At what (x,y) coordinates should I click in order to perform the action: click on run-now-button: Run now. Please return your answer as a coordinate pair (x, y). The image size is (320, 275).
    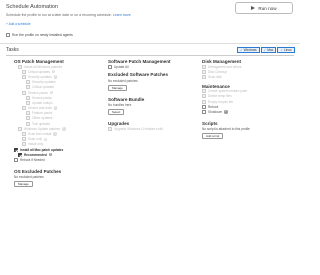
    Looking at the image, I should click on (264, 8).